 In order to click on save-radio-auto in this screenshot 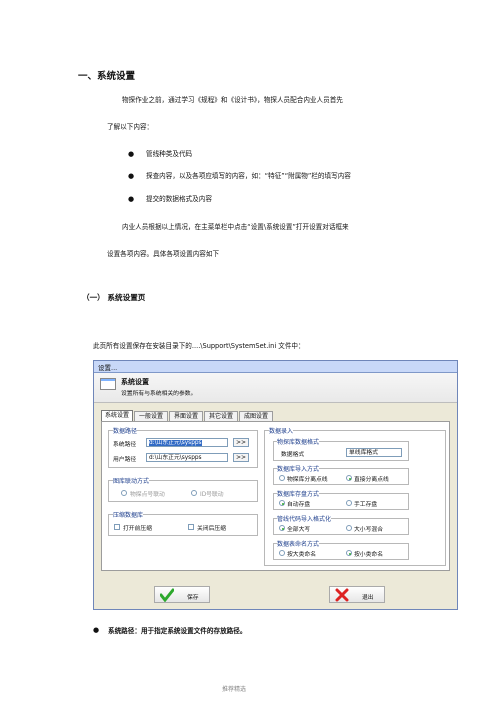, I will do `click(282, 503)`.